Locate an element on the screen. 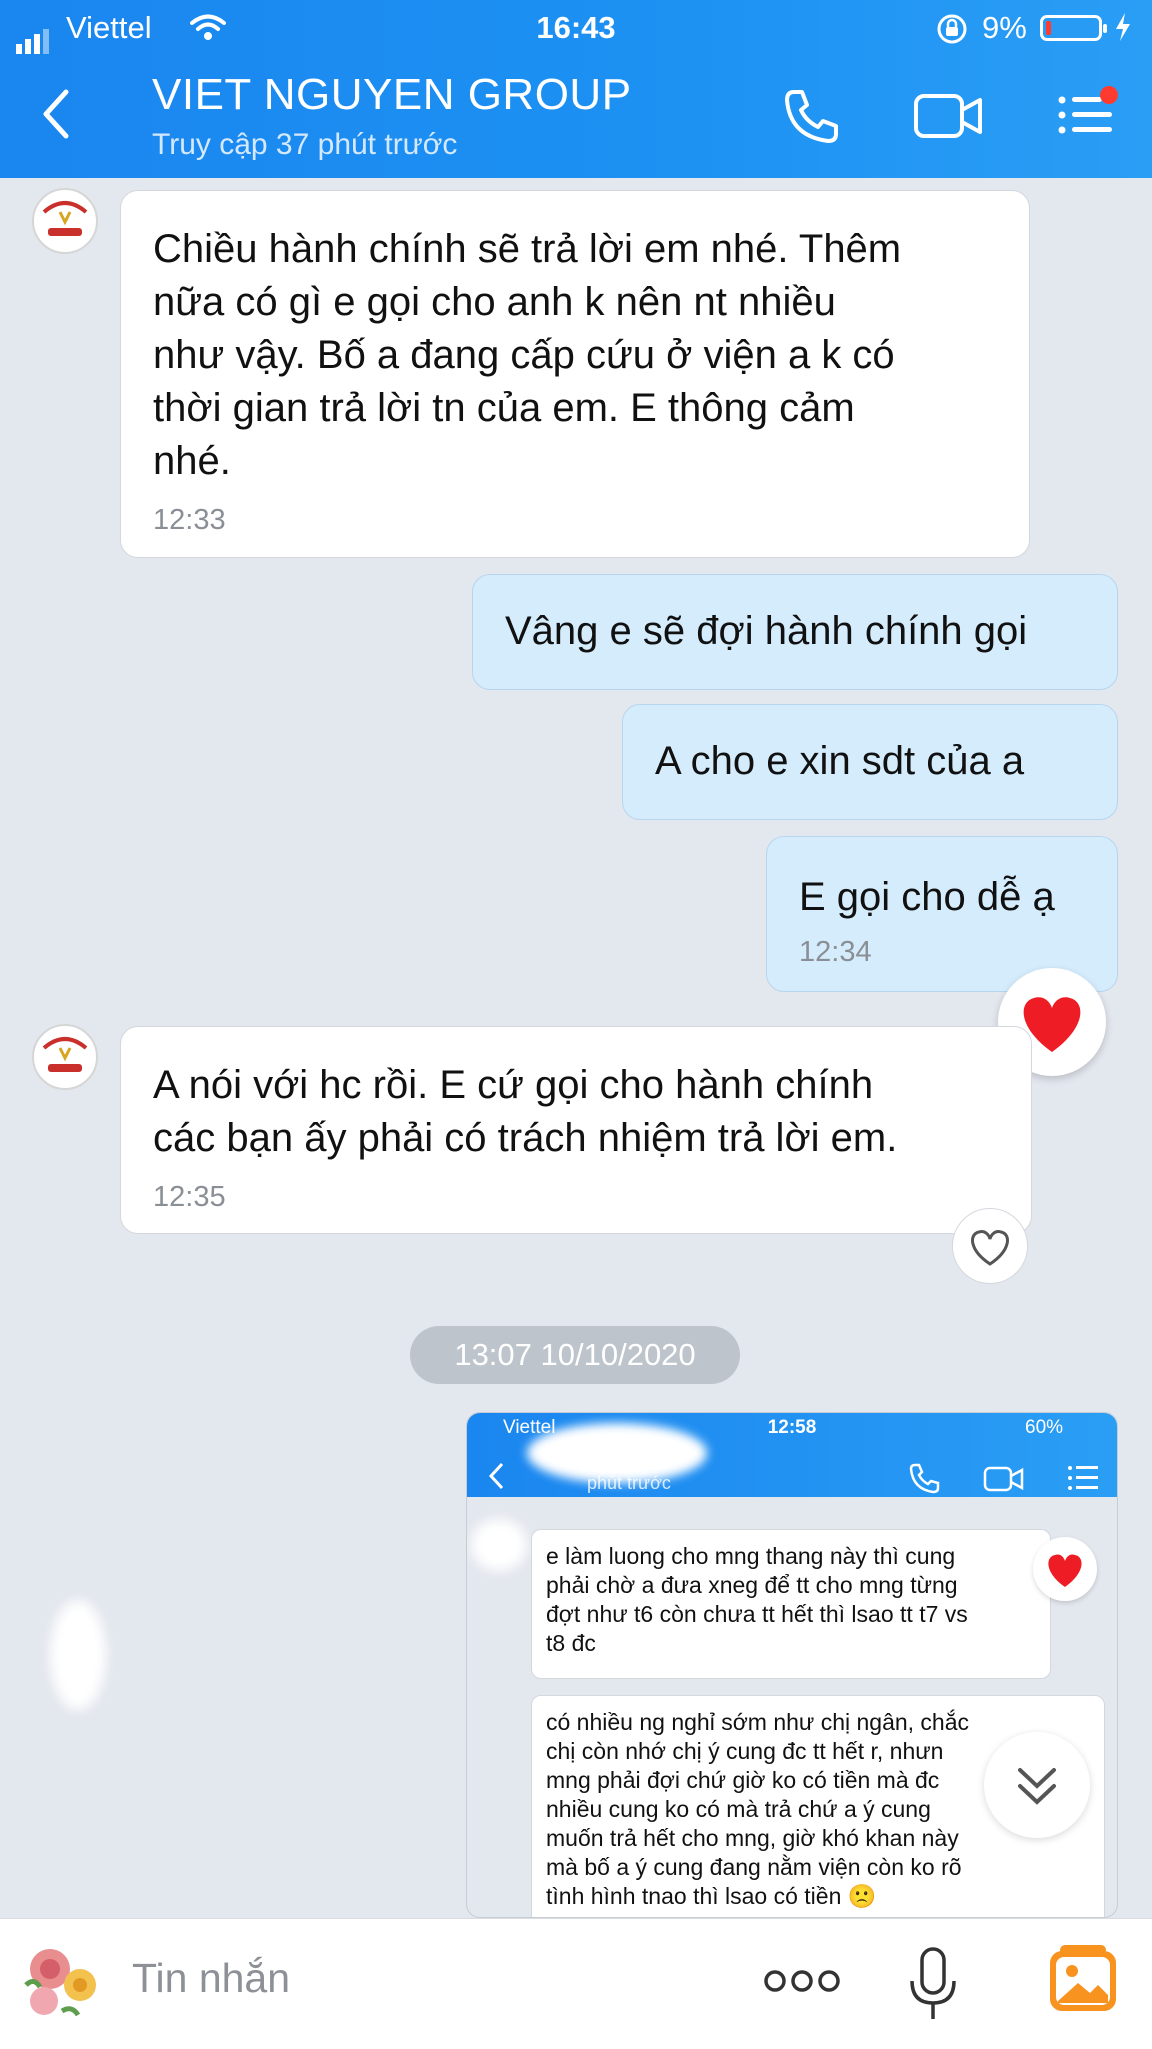 This screenshot has height=2049, width=1152. microphone-icon is located at coordinates (933, 1985).